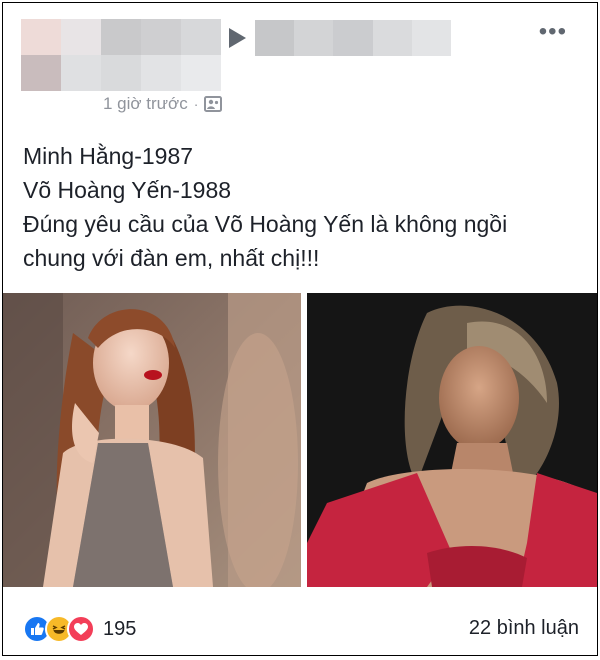 This screenshot has height=660, width=600. I want to click on post-meta: 1 giờ trước ·, so click(163, 104).